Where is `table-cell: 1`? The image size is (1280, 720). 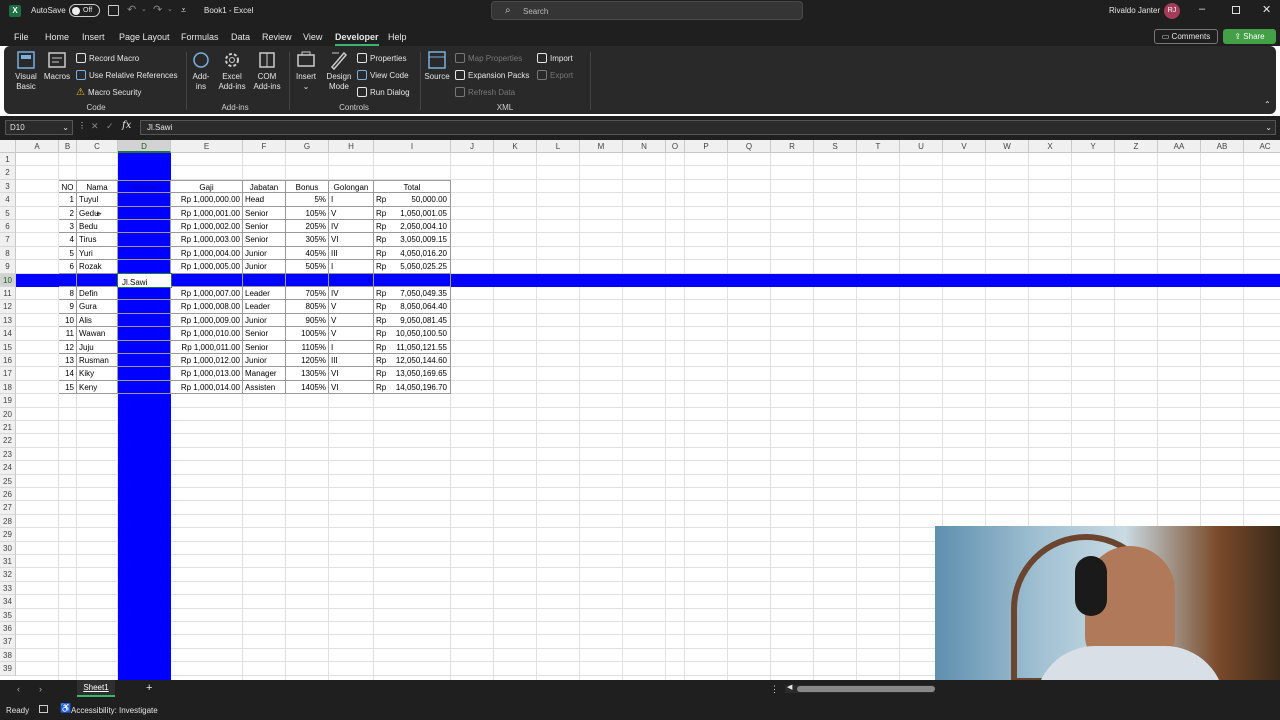 table-cell: 1 is located at coordinates (68, 200).